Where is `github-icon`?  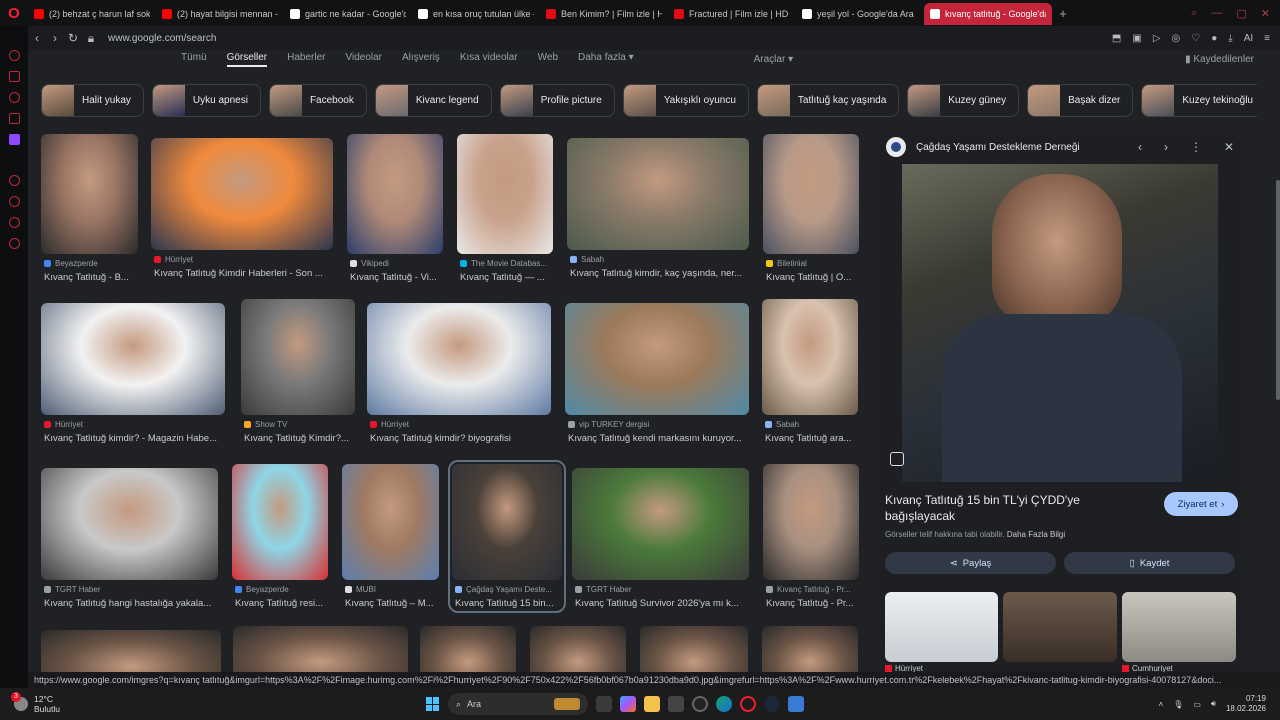 github-icon is located at coordinates (700, 704).